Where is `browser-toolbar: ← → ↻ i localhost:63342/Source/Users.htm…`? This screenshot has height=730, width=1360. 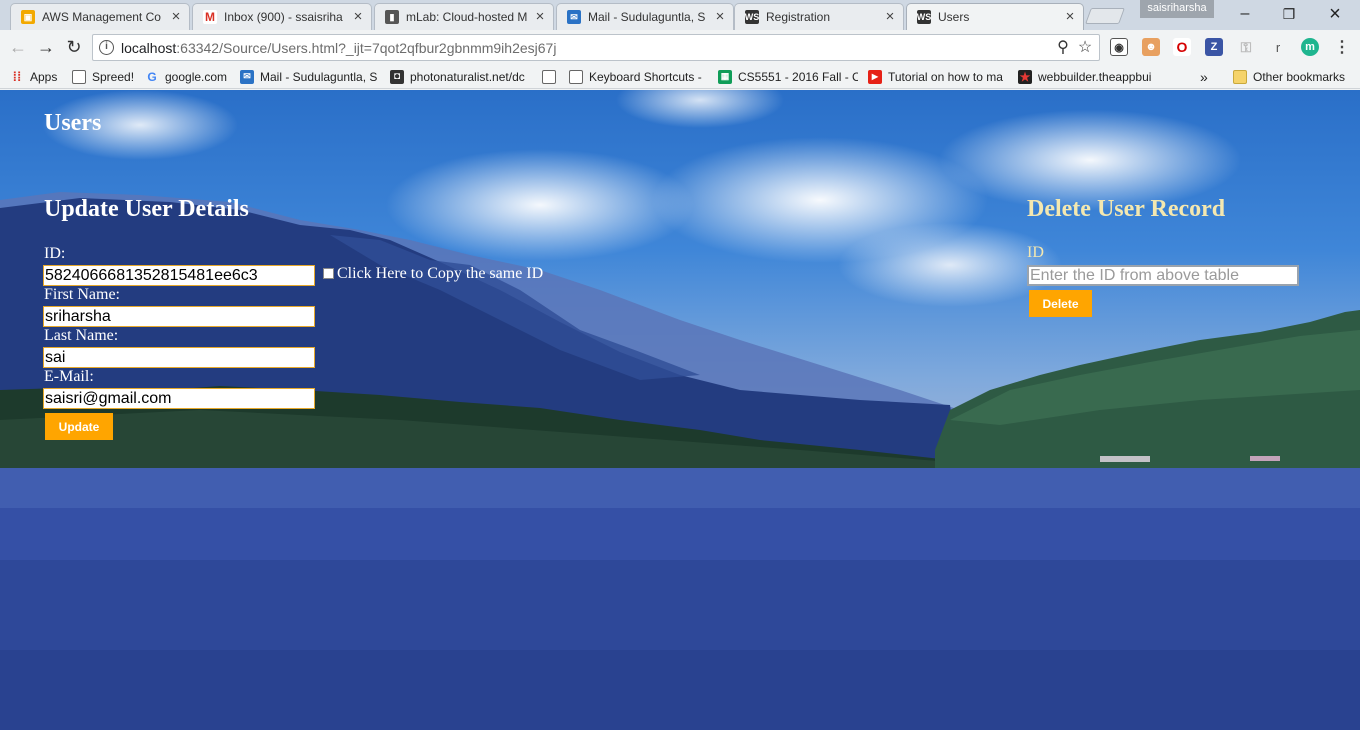 browser-toolbar: ← → ↻ i localhost:63342/Source/Users.htm… is located at coordinates (680, 47).